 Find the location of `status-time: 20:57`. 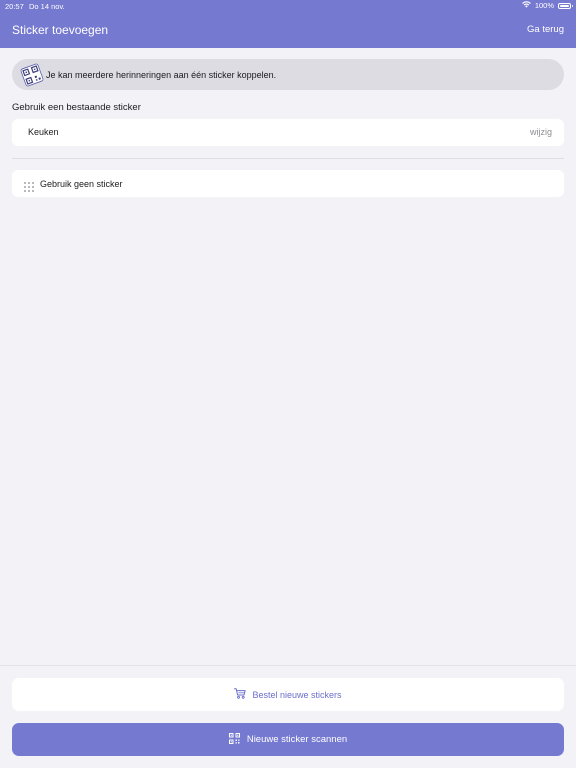

status-time: 20:57 is located at coordinates (14, 6).